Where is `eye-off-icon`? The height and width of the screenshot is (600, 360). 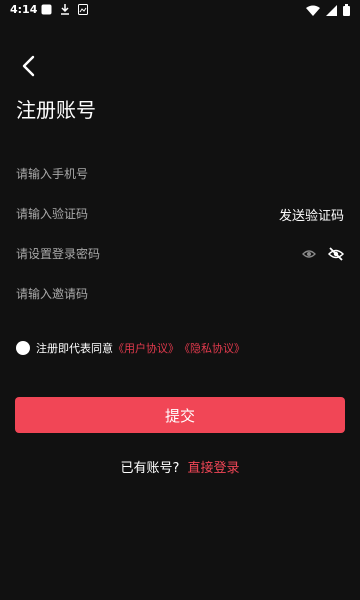 eye-off-icon is located at coordinates (336, 254).